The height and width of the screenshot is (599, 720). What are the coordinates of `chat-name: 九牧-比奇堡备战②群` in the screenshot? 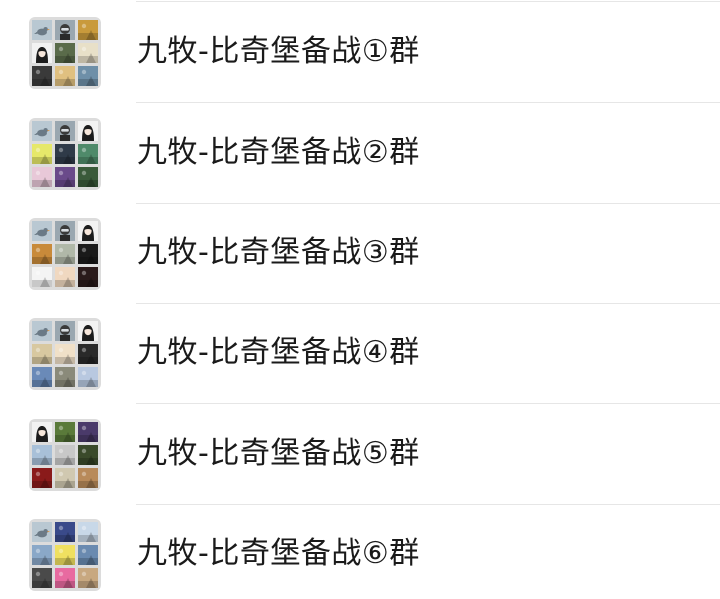 It's located at (278, 152).